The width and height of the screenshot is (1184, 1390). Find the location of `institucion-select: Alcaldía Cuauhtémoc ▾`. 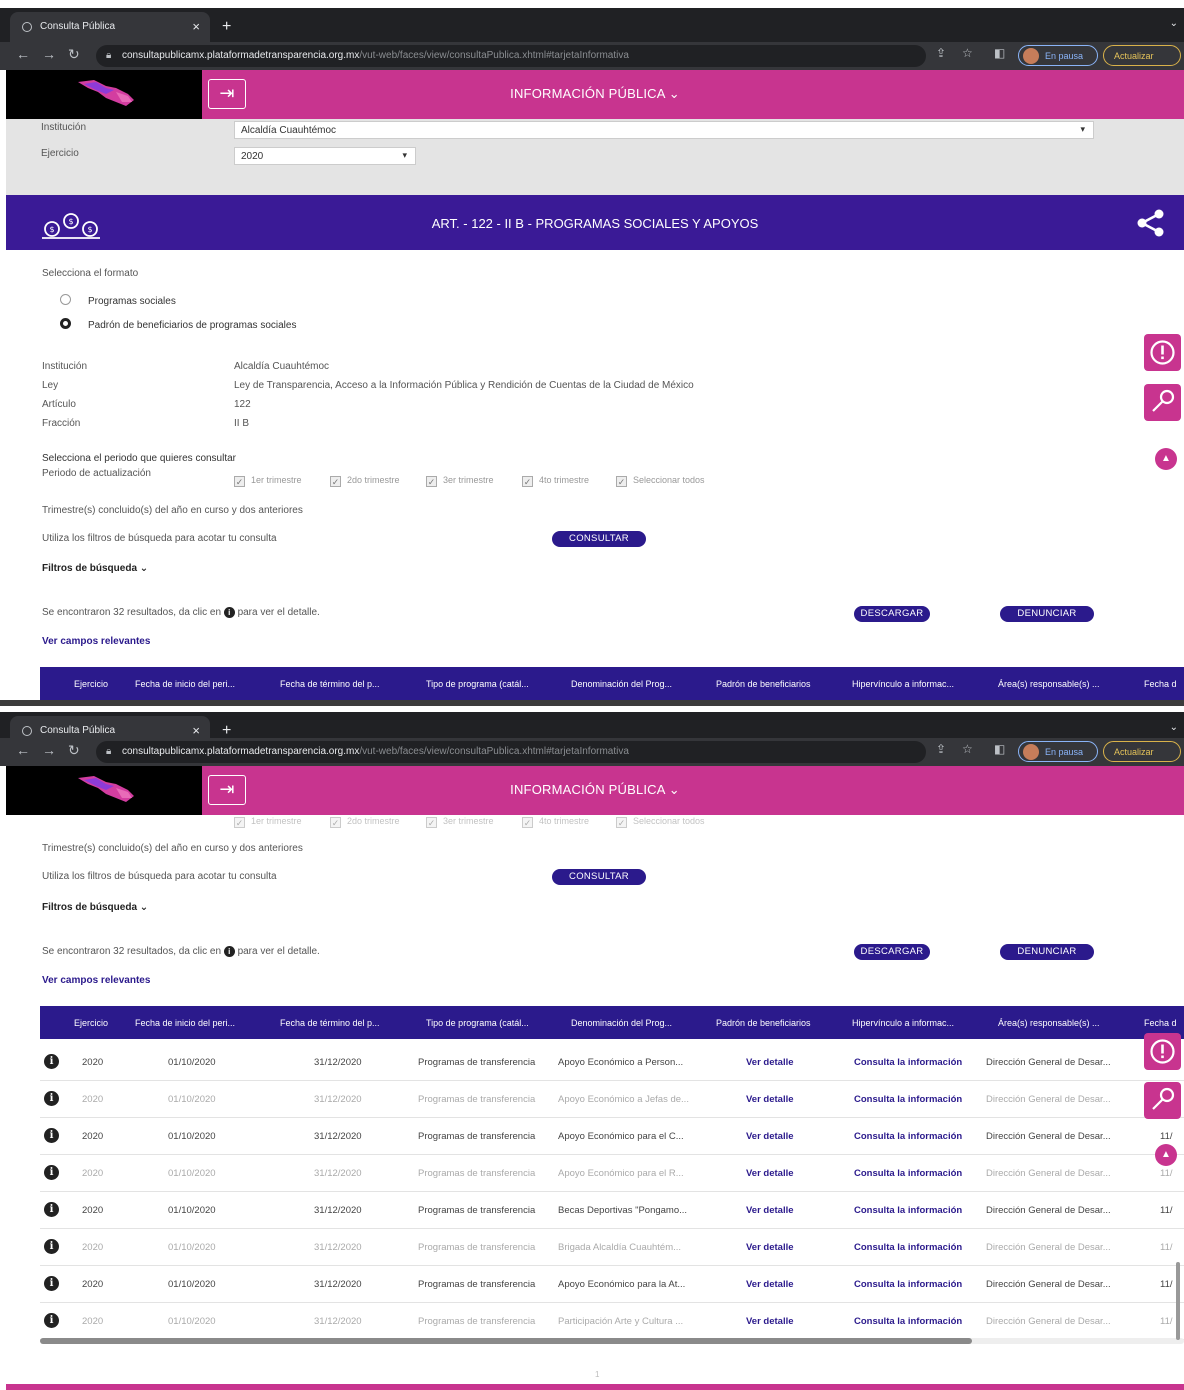

institucion-select: Alcaldía Cuauhtémoc ▾ is located at coordinates (664, 130).